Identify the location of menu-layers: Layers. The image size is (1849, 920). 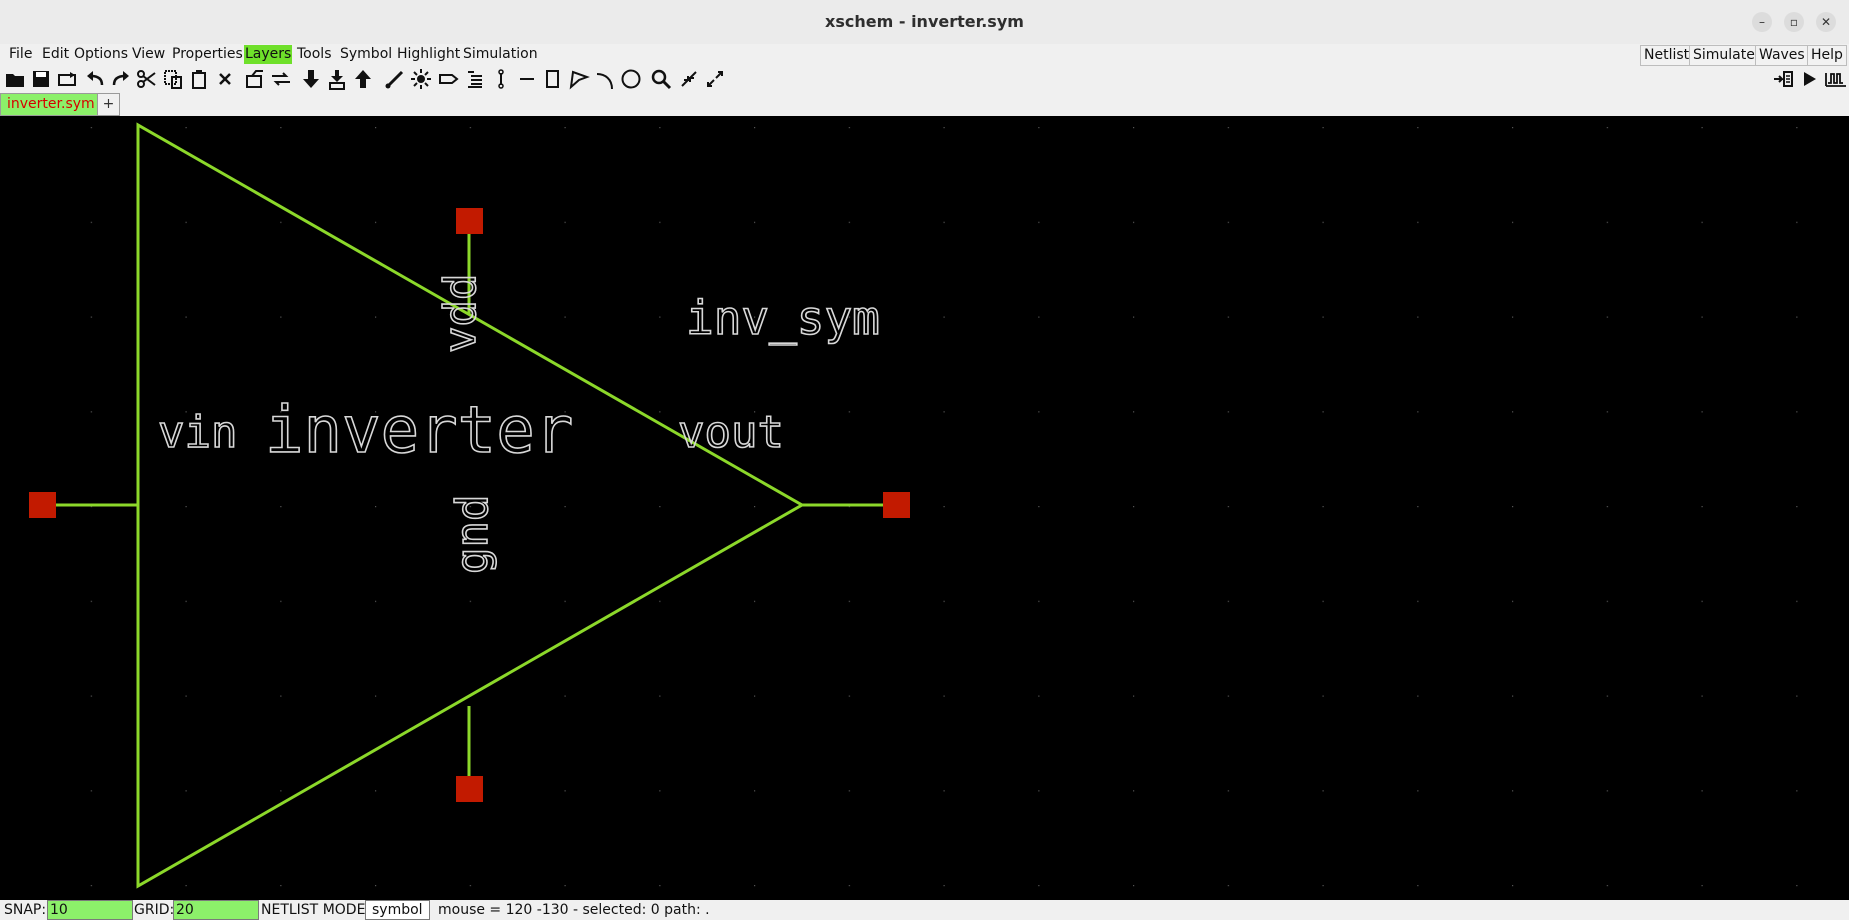
(268, 54).